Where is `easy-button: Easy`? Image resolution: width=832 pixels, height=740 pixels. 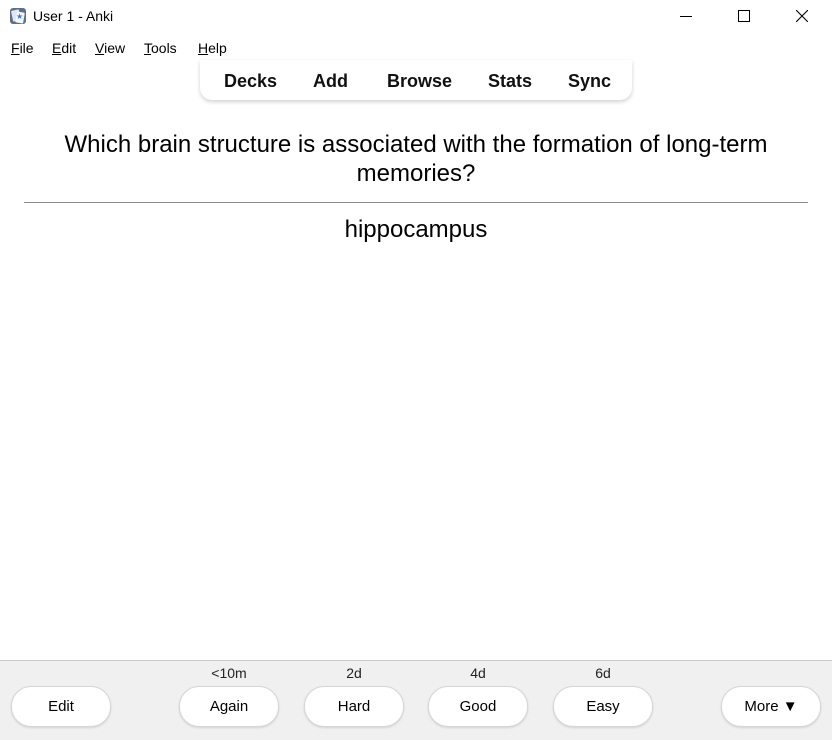 easy-button: Easy is located at coordinates (603, 706).